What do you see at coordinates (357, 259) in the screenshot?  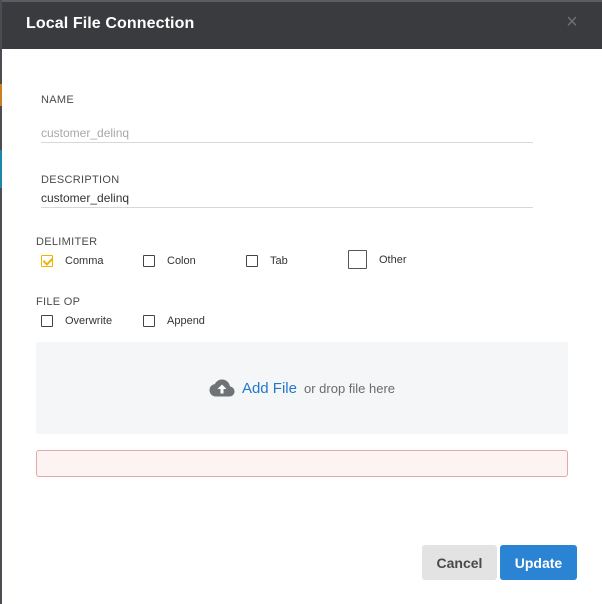 I see `other-checkbox` at bounding box center [357, 259].